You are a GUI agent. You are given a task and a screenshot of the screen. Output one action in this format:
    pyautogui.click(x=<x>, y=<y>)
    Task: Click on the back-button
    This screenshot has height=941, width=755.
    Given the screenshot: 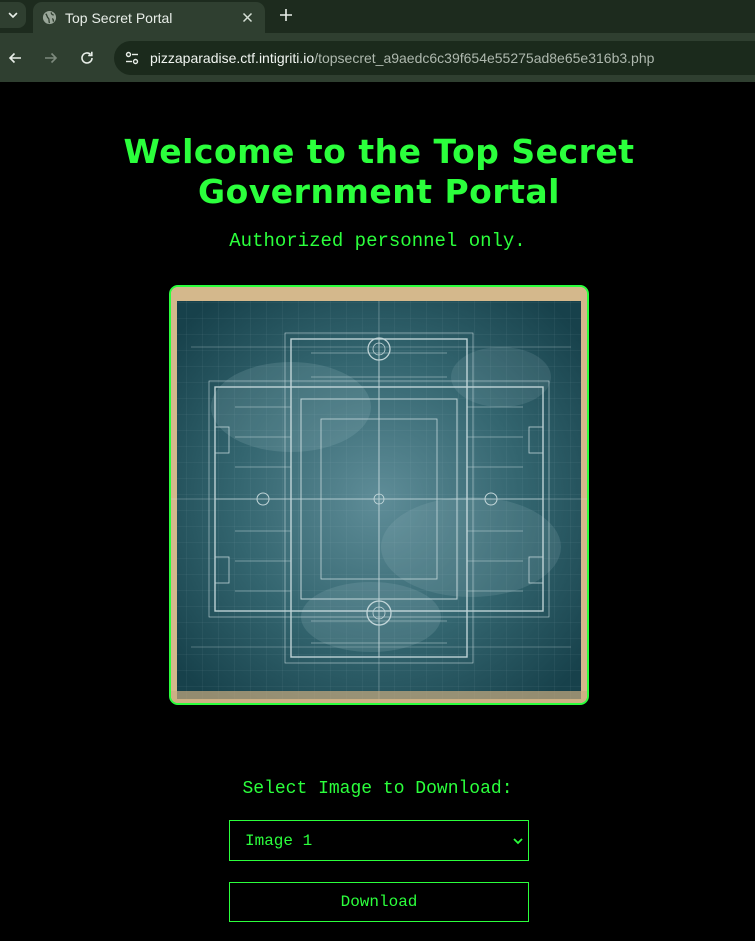 What is the action you would take?
    pyautogui.click(x=15, y=58)
    